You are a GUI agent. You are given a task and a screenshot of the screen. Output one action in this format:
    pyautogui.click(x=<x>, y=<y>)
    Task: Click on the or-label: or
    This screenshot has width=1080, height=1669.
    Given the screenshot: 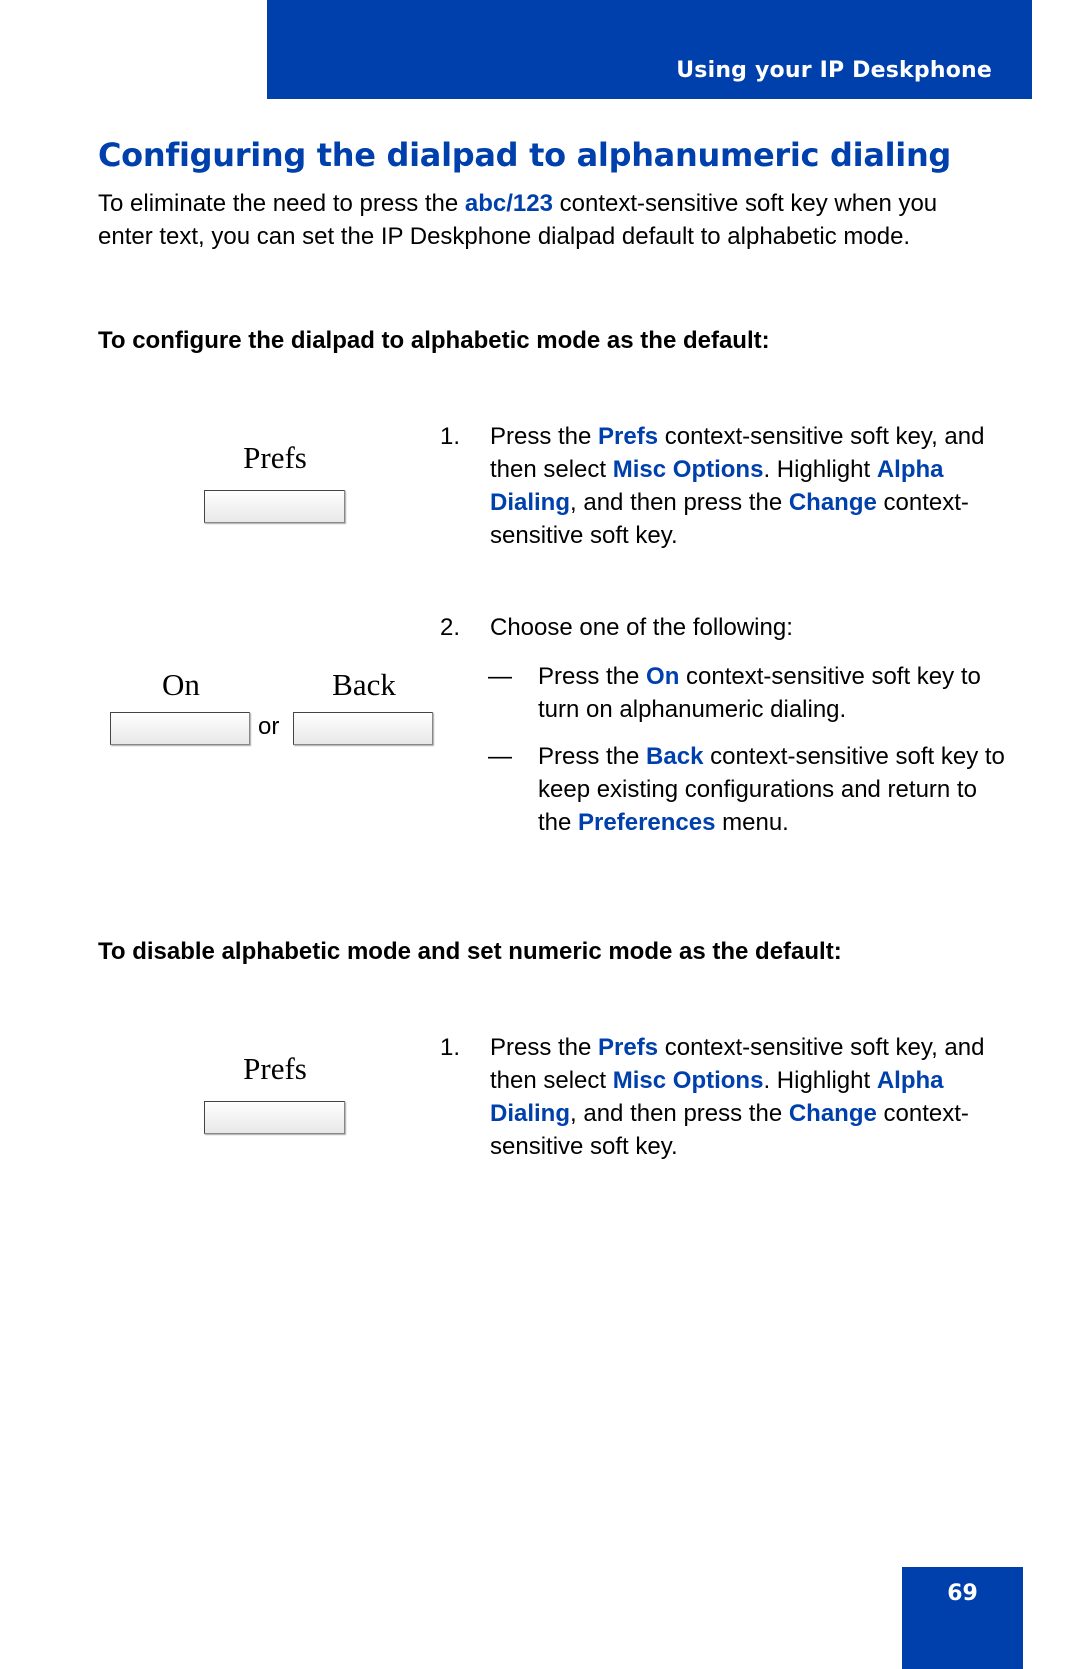 What is the action you would take?
    pyautogui.click(x=269, y=726)
    